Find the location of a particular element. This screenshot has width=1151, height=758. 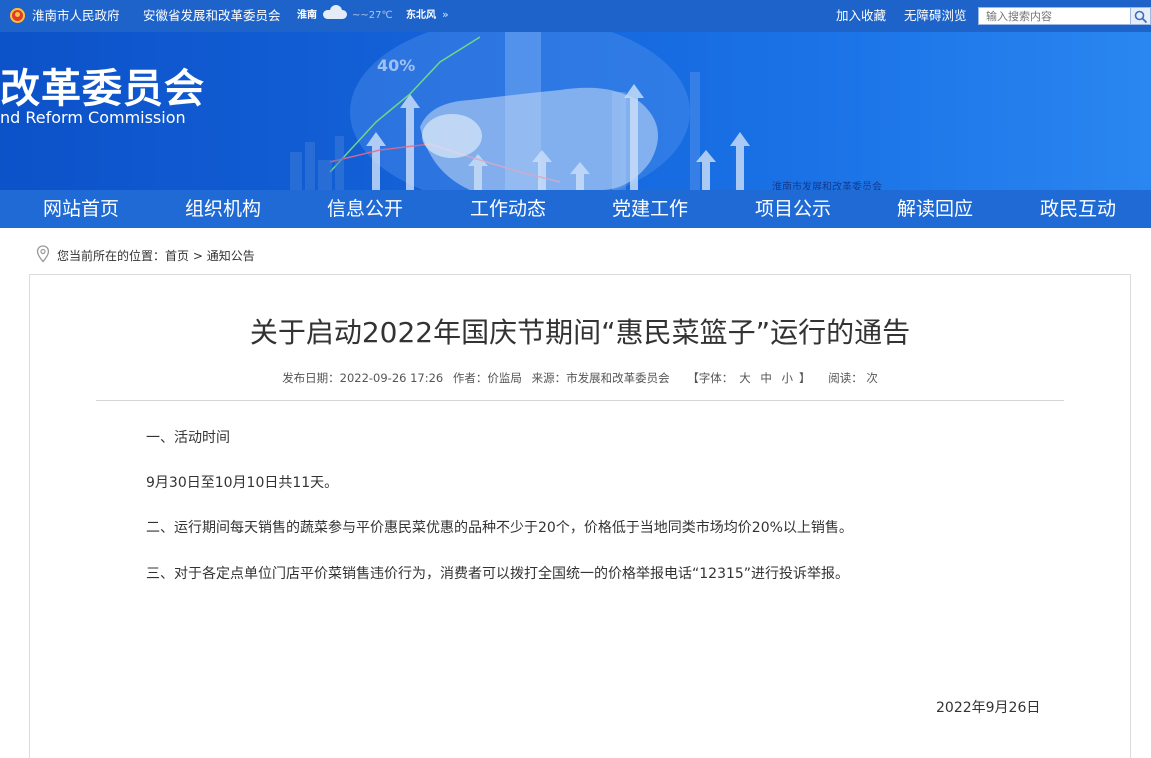

breadcrumb-home-link: 首页 is located at coordinates (177, 256).